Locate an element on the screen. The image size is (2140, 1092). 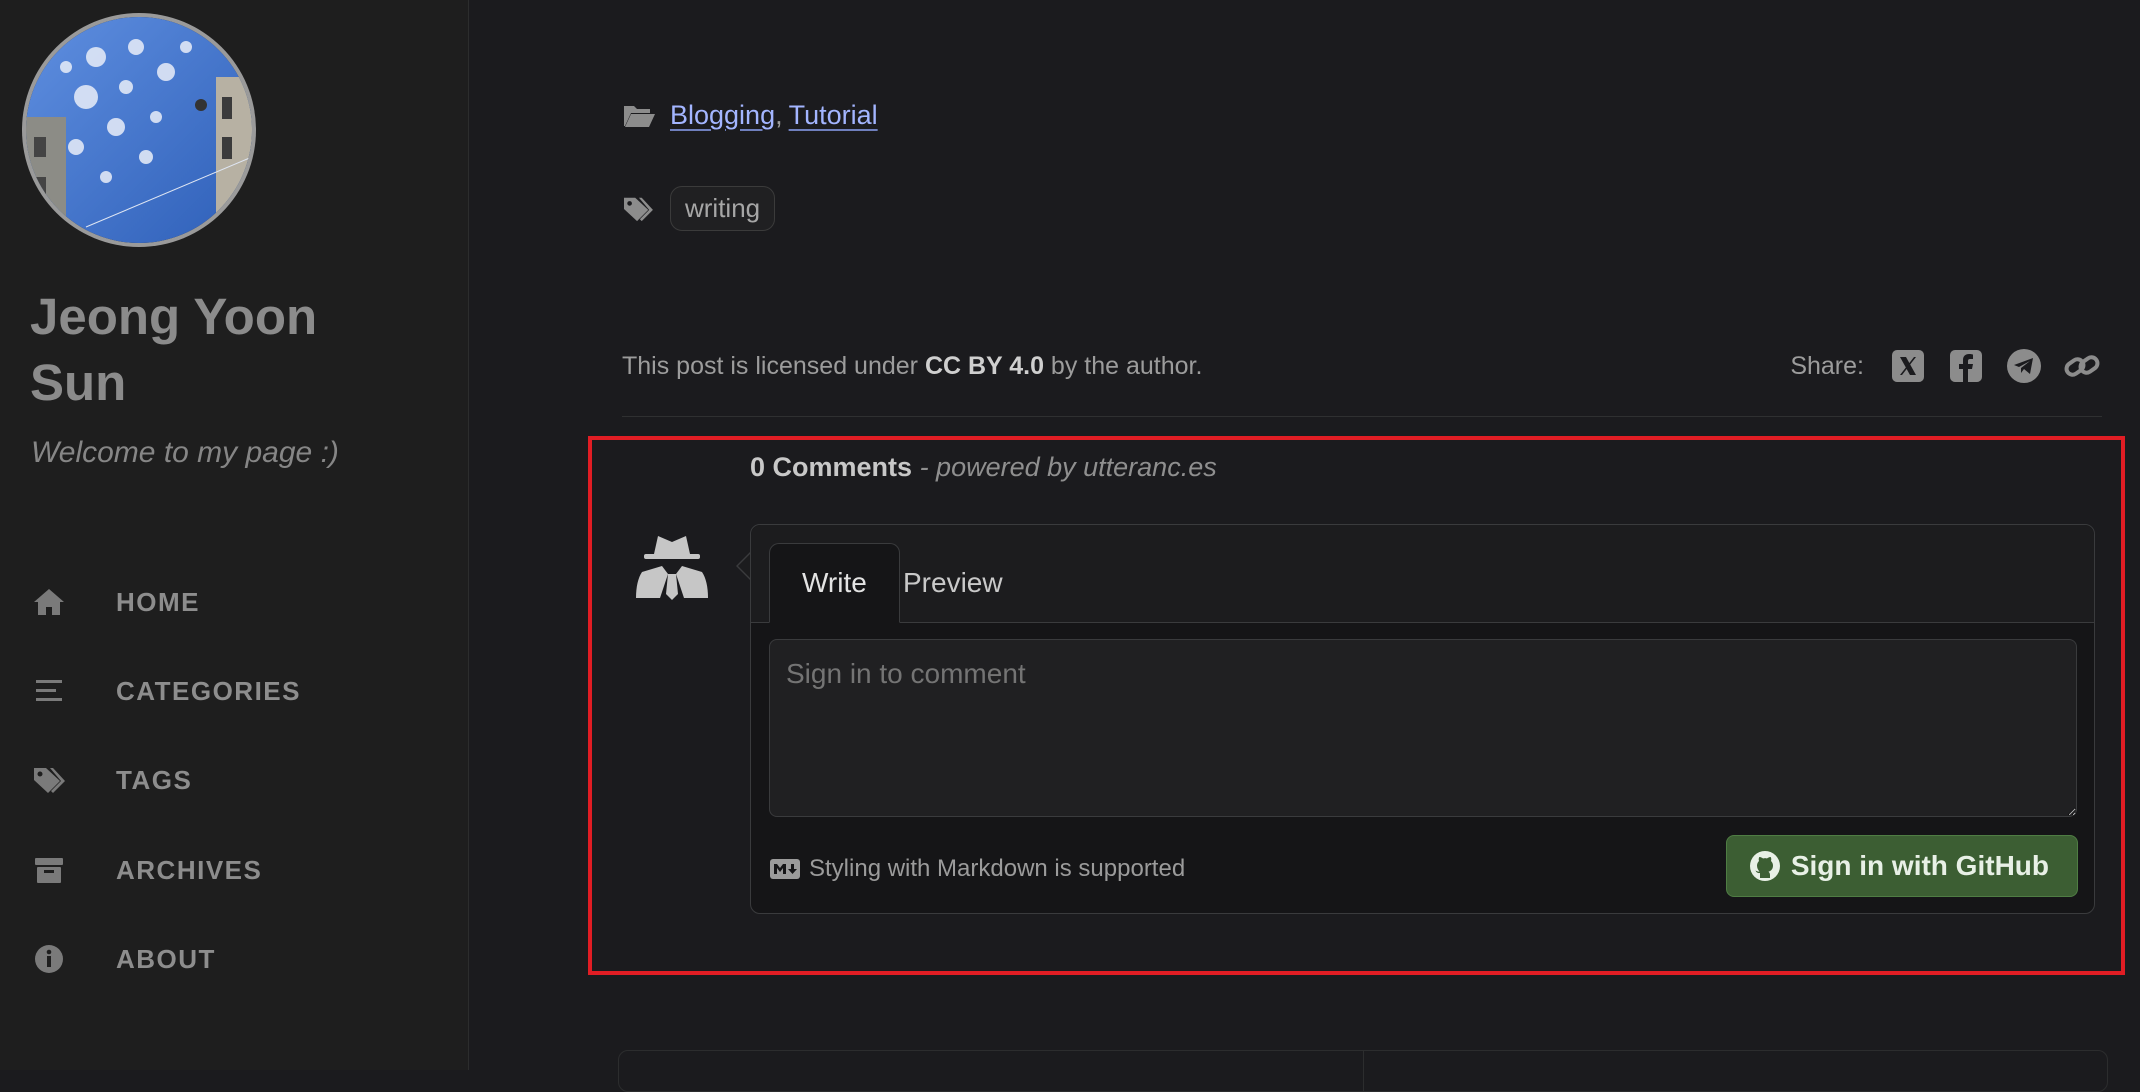
archive-icon is located at coordinates (49, 870).